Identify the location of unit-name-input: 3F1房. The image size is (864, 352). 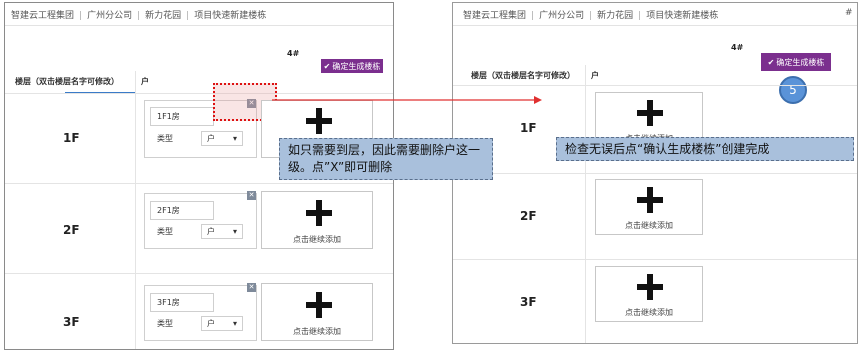
(182, 302).